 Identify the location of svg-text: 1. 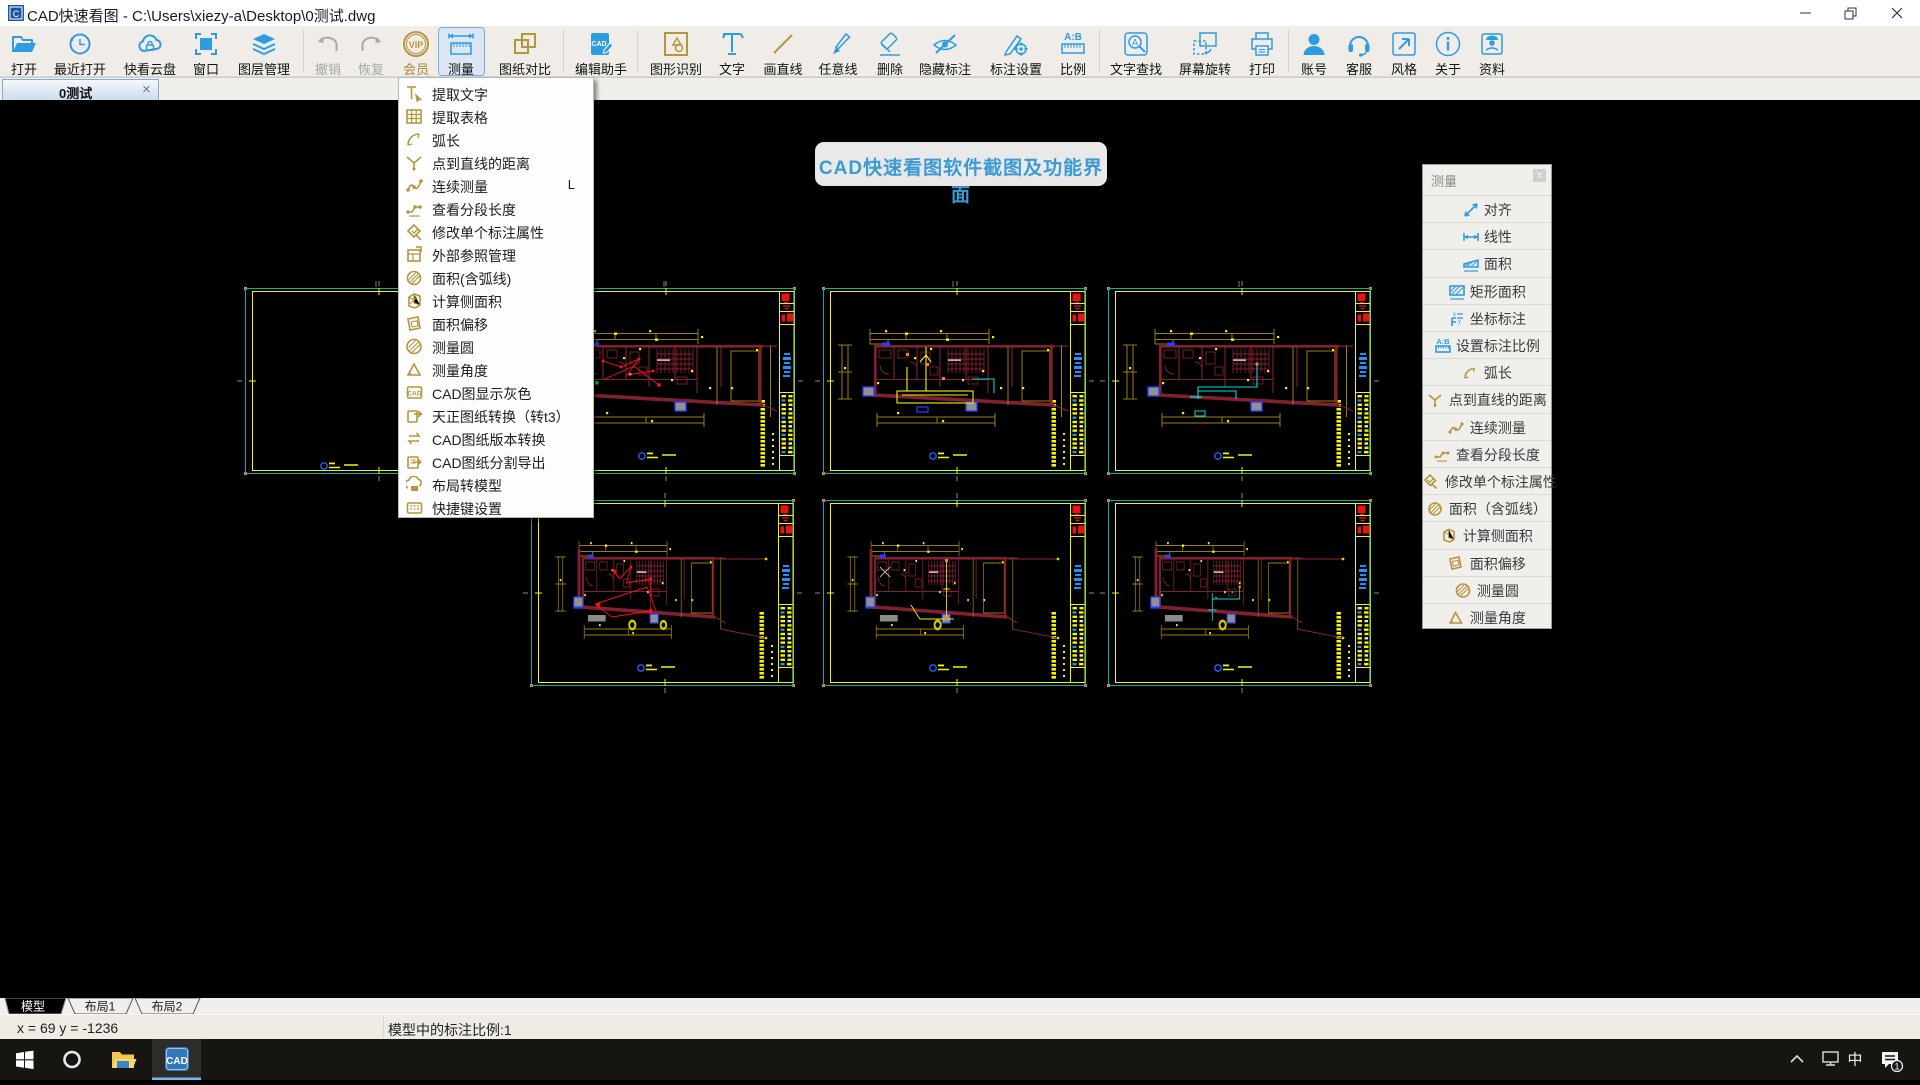
(1896, 1067).